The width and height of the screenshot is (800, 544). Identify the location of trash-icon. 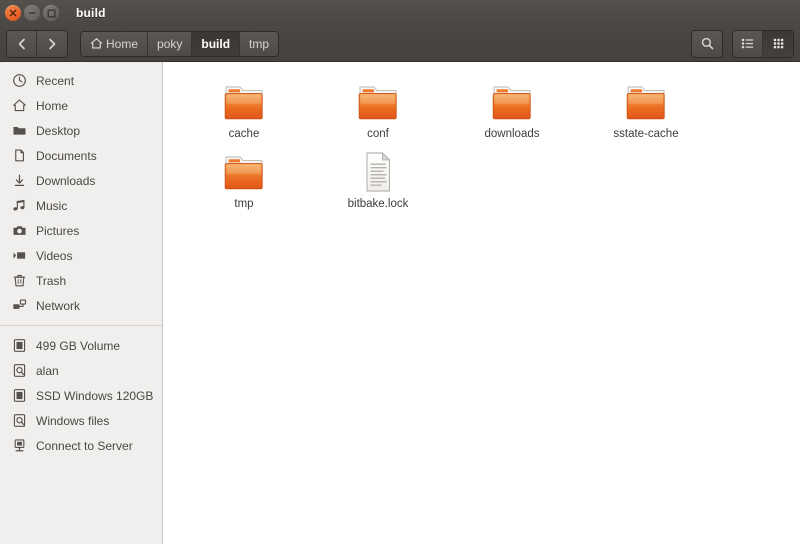
(19, 281).